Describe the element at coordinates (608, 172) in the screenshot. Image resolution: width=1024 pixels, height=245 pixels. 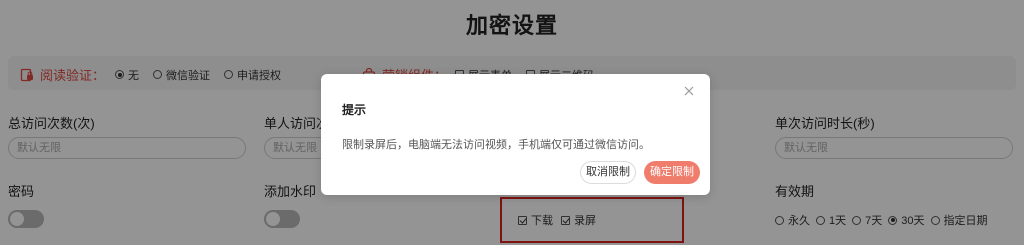
I see `cancel-restriction-button: 取消限制` at that location.